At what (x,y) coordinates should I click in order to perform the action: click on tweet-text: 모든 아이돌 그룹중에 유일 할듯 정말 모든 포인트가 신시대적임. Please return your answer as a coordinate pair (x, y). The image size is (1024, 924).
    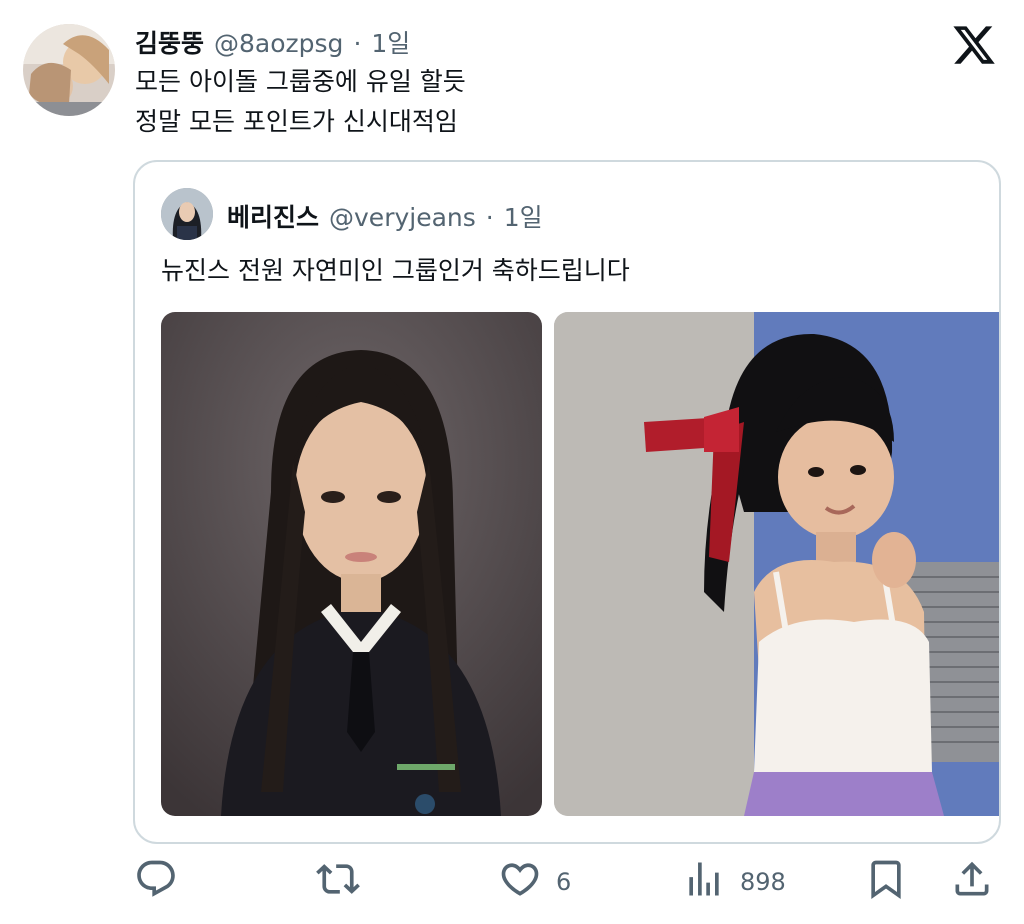
    Looking at the image, I should click on (300, 101).